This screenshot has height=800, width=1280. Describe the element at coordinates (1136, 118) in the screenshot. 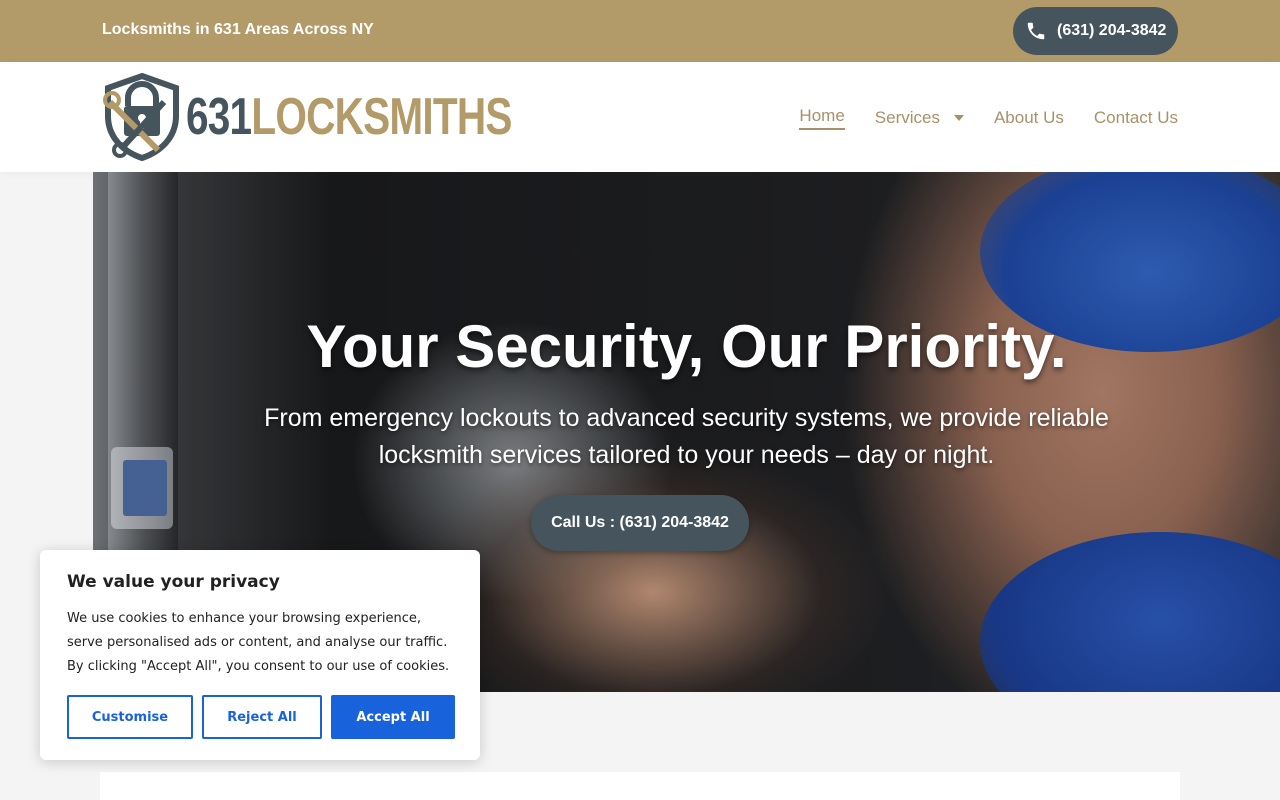

I see `nav-contact: Contact Us` at that location.